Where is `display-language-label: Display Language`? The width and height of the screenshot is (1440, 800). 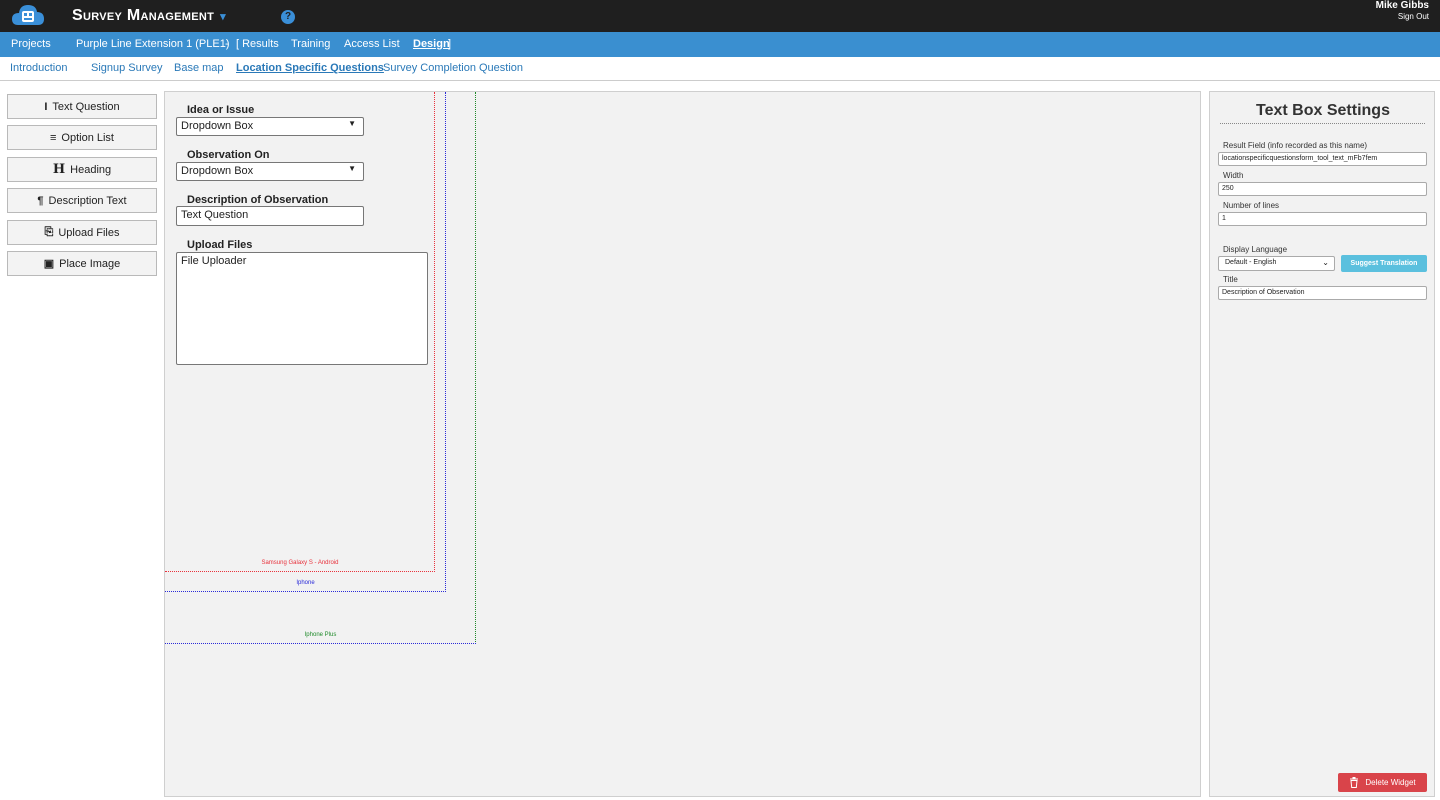
display-language-label: Display Language is located at coordinates (1255, 249).